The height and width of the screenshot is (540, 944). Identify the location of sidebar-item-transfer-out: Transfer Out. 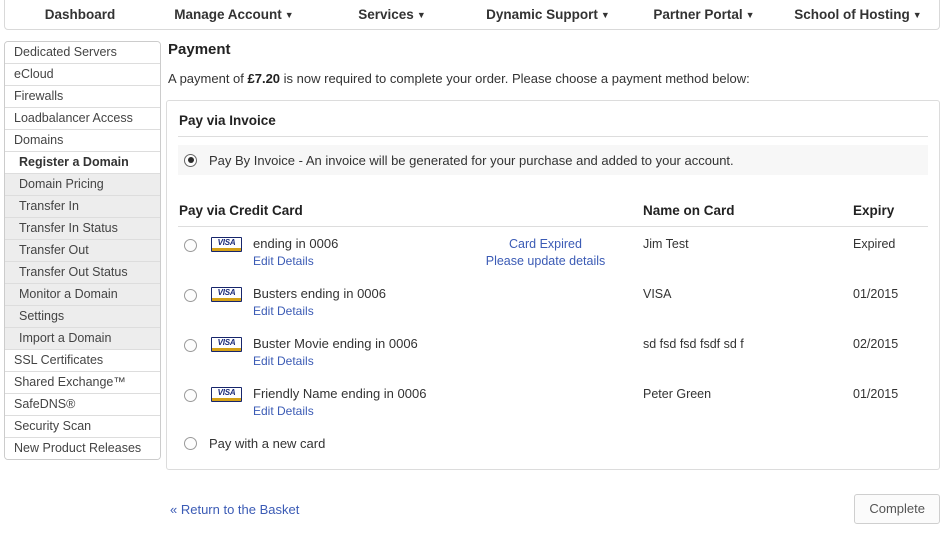
(82, 251).